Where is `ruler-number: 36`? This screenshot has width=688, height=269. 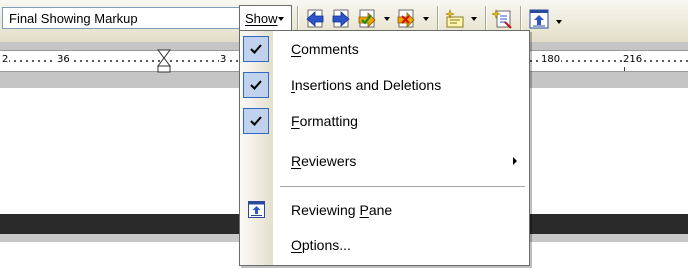
ruler-number: 36 is located at coordinates (63, 59).